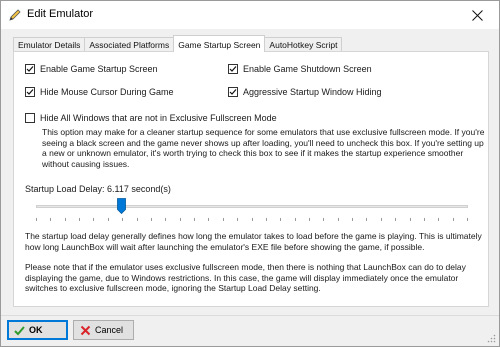 This screenshot has width=500, height=347. What do you see at coordinates (121, 206) in the screenshot?
I see `startup-delay-slider-thumb` at bounding box center [121, 206].